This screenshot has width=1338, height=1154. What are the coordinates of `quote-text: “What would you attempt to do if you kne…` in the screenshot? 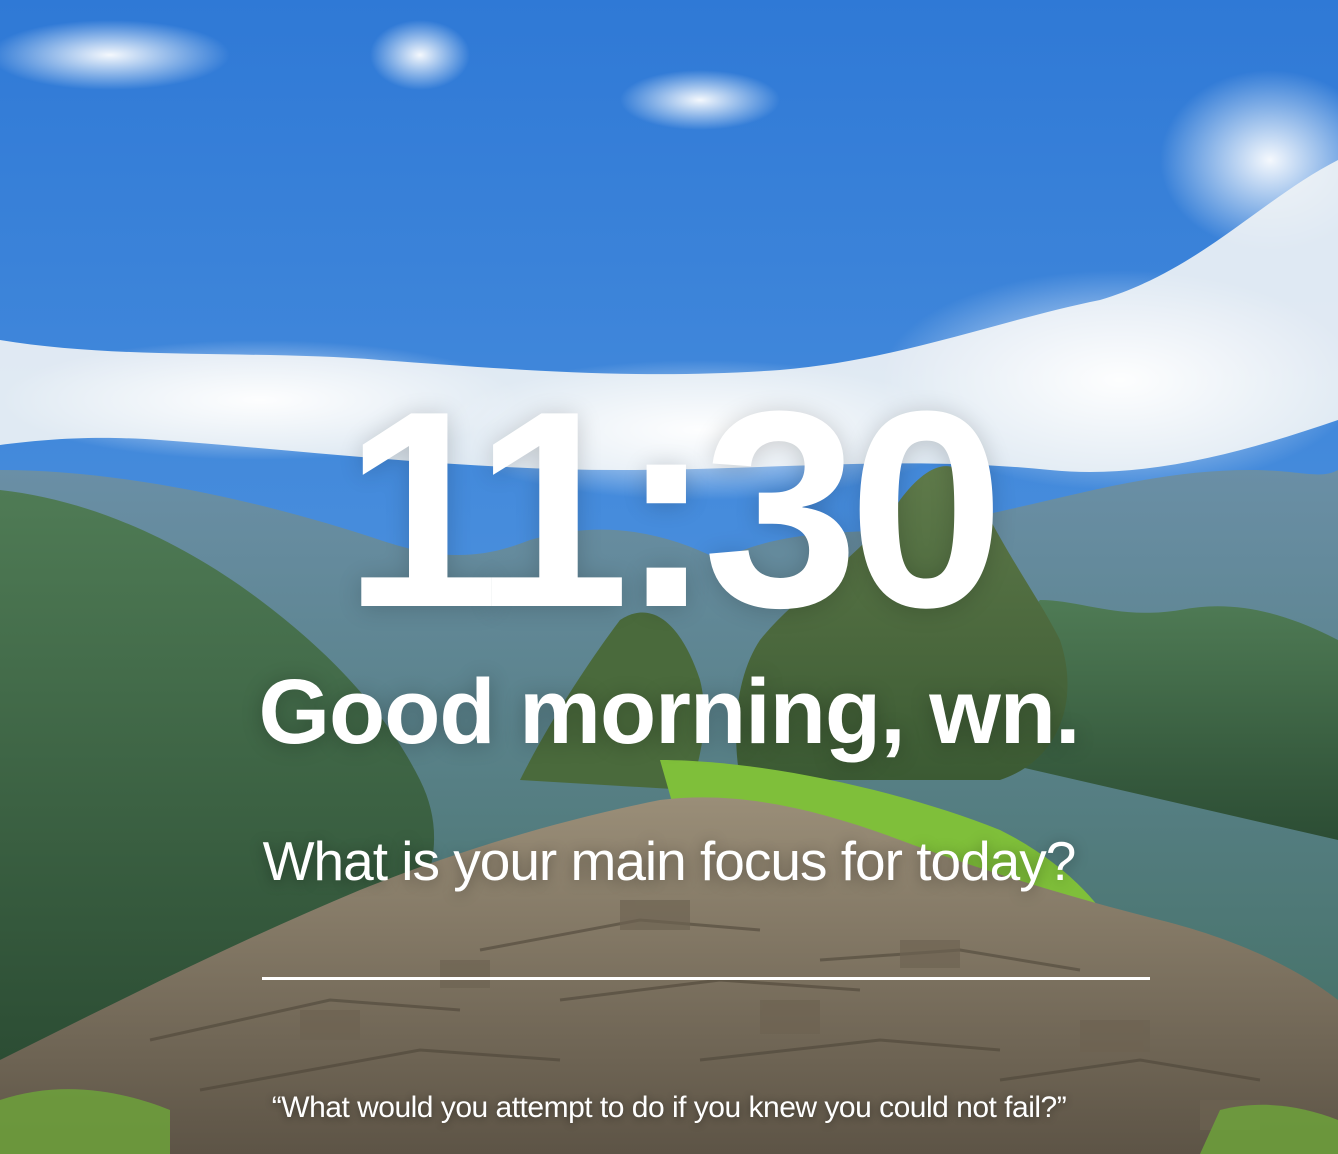 It's located at (669, 1108).